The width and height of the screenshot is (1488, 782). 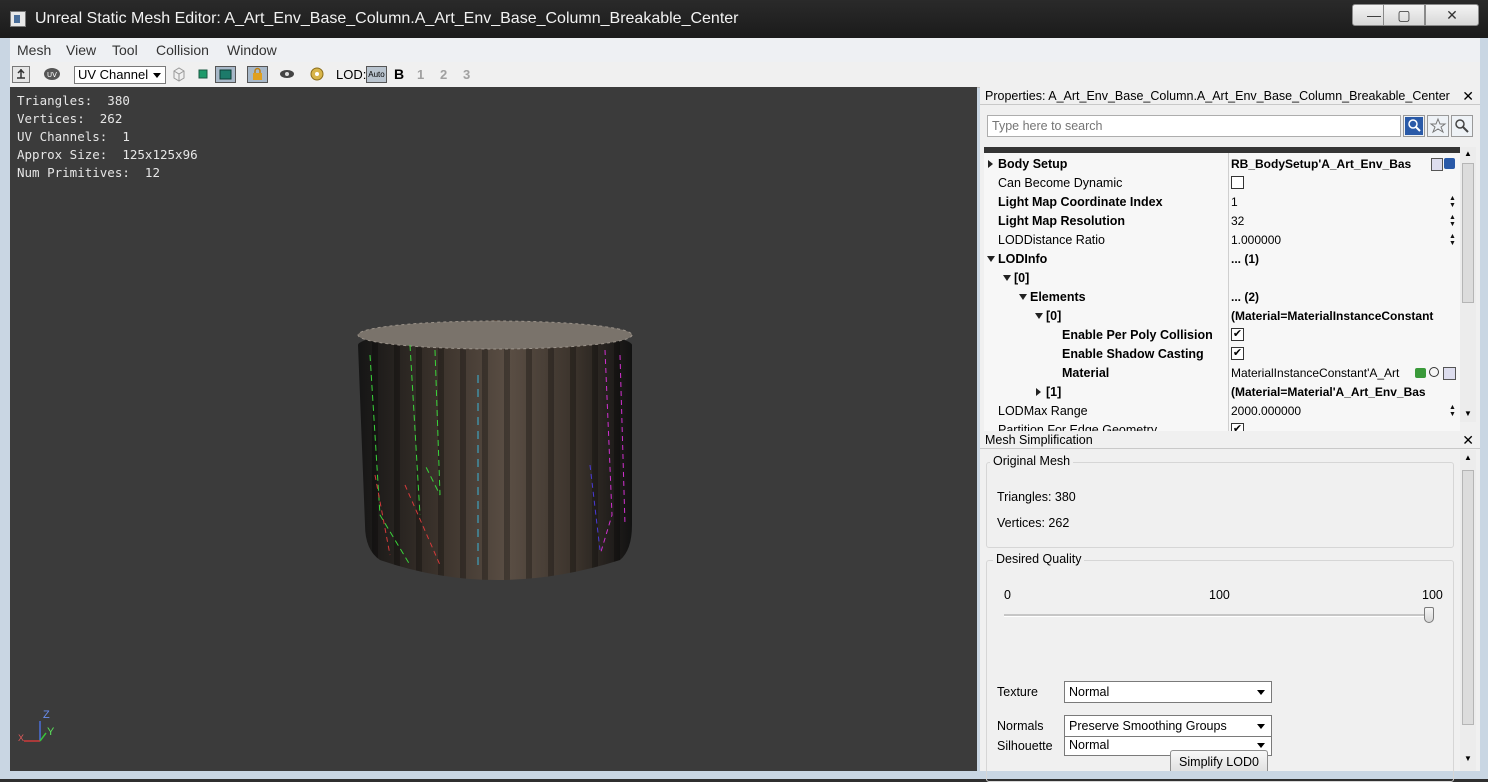 I want to click on property-row-can-become-dynamic: Can Become Dynamic, so click(x=1222, y=183).